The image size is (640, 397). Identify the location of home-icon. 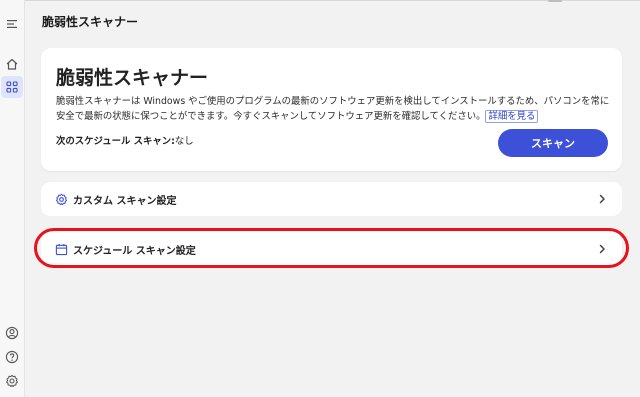
(12, 64).